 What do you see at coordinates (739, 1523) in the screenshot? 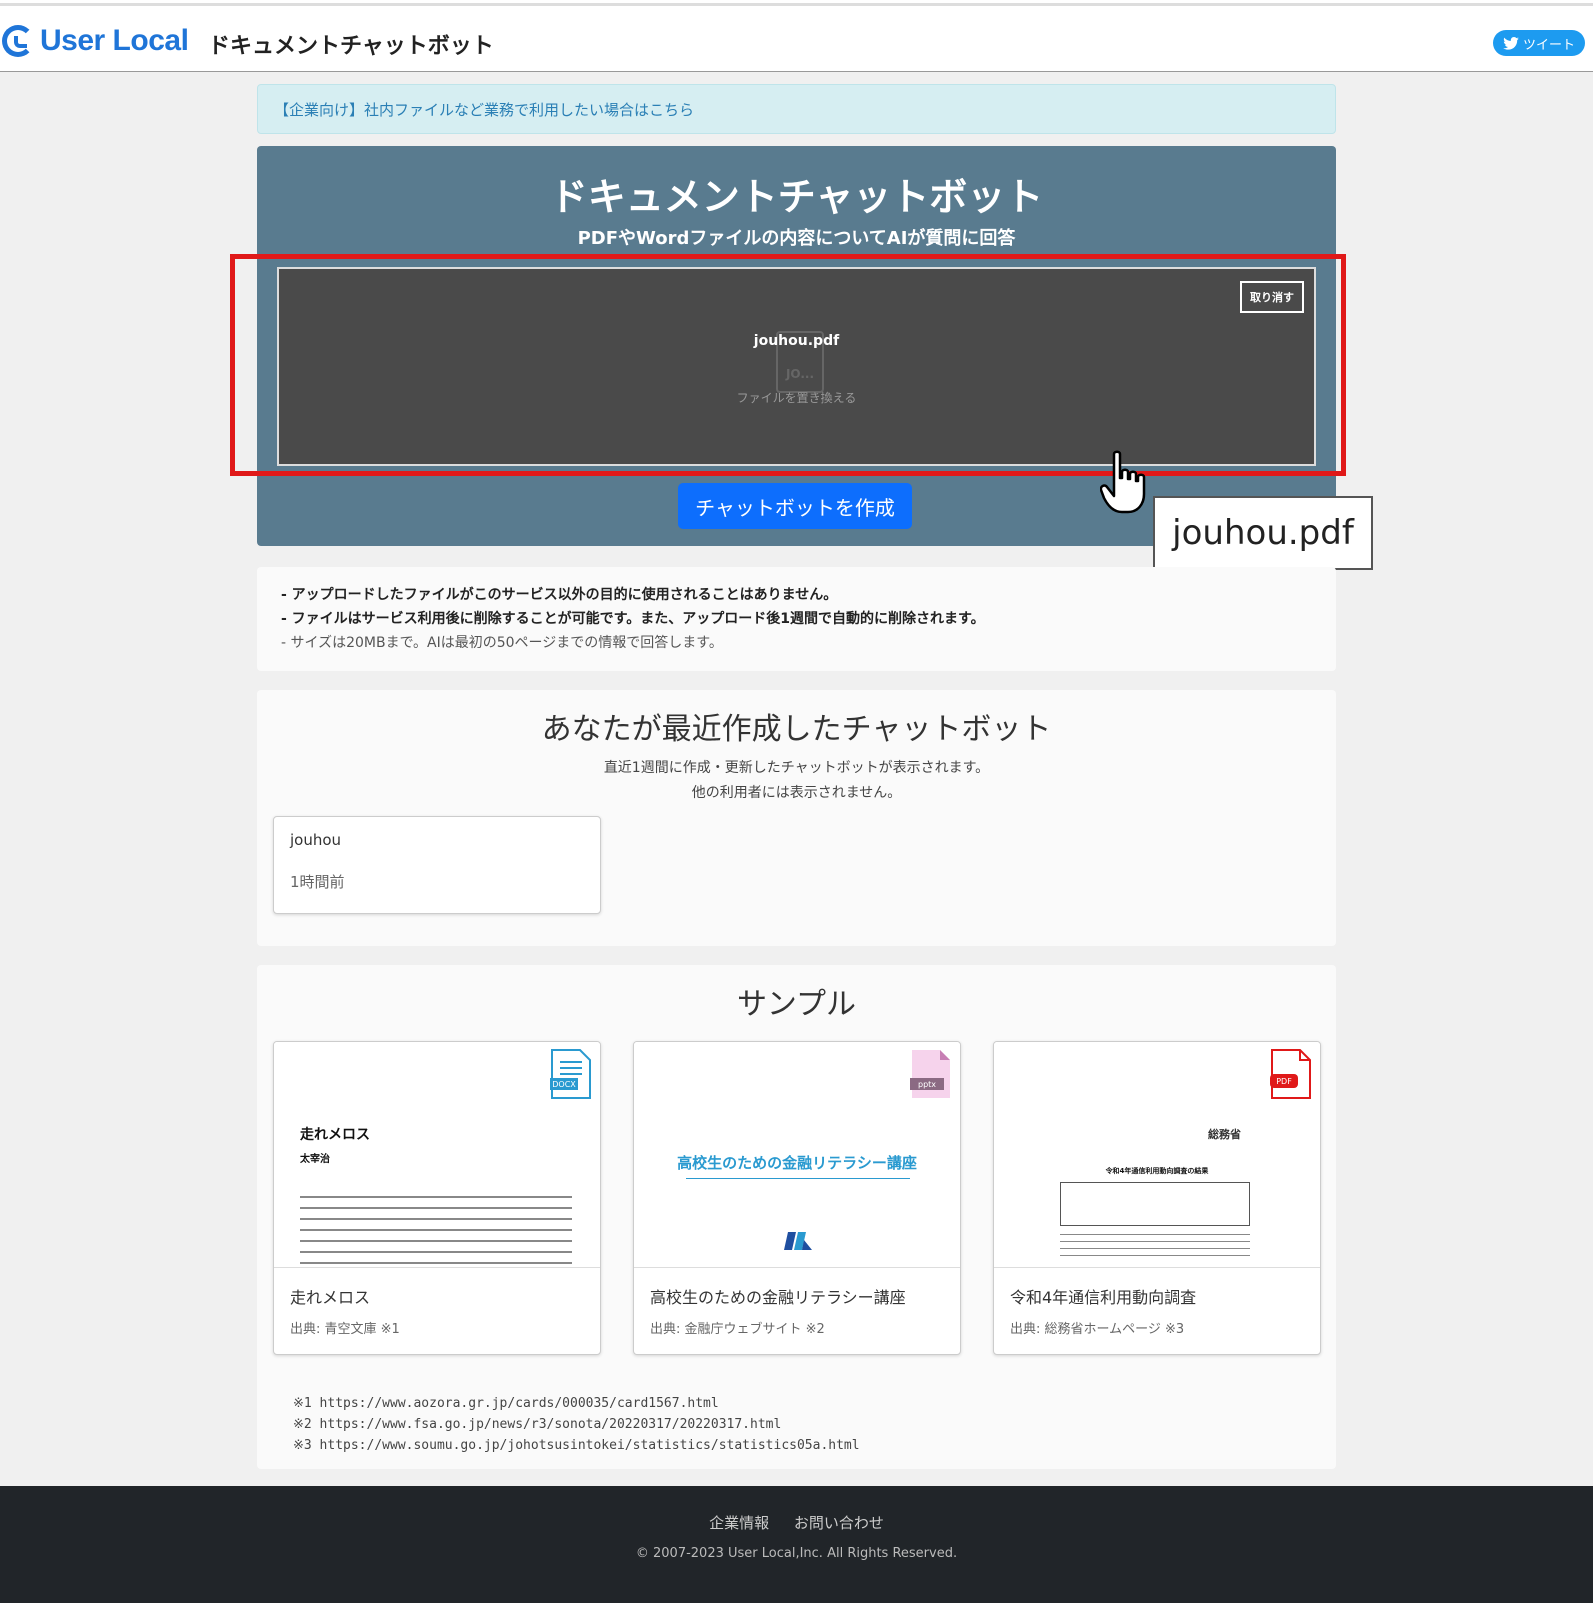
I see `company-info-link: 企業情報` at bounding box center [739, 1523].